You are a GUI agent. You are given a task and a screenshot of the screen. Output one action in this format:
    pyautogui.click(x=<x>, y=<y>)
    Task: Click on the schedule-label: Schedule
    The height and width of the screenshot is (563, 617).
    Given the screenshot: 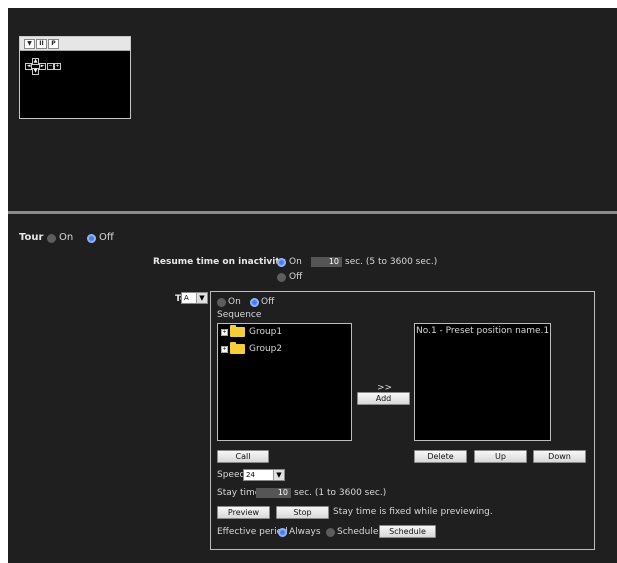 What is the action you would take?
    pyautogui.click(x=358, y=532)
    